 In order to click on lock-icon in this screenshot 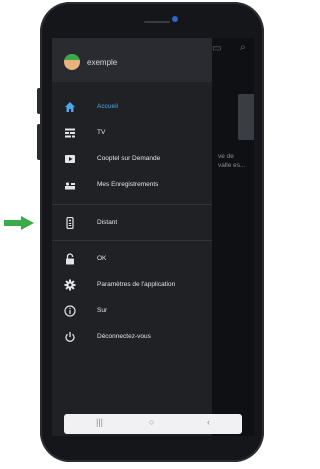, I will do `click(70, 259)`.